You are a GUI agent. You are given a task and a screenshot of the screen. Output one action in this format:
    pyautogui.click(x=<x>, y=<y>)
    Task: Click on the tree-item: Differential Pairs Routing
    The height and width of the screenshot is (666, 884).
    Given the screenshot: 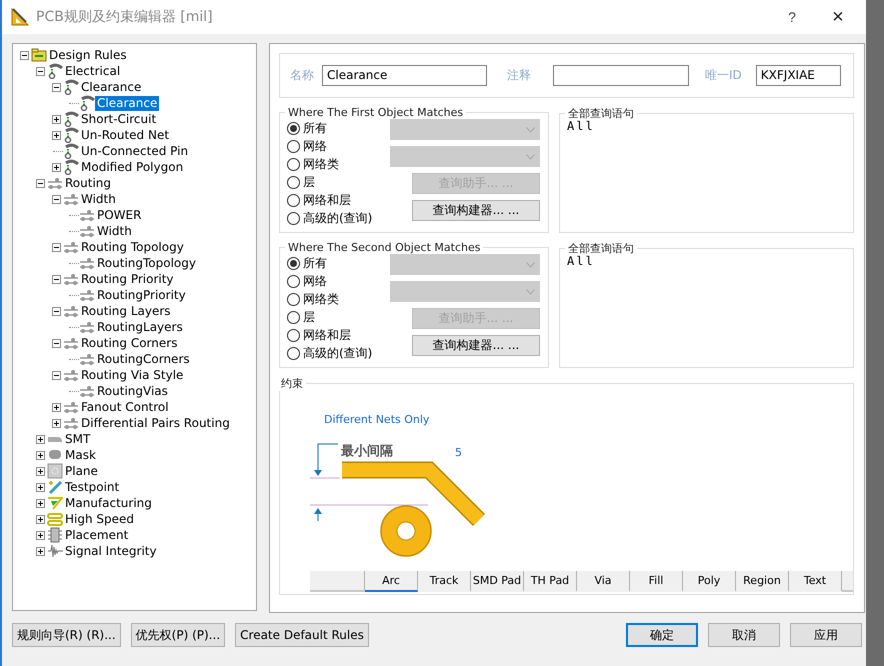 What is the action you would take?
    pyautogui.click(x=155, y=423)
    